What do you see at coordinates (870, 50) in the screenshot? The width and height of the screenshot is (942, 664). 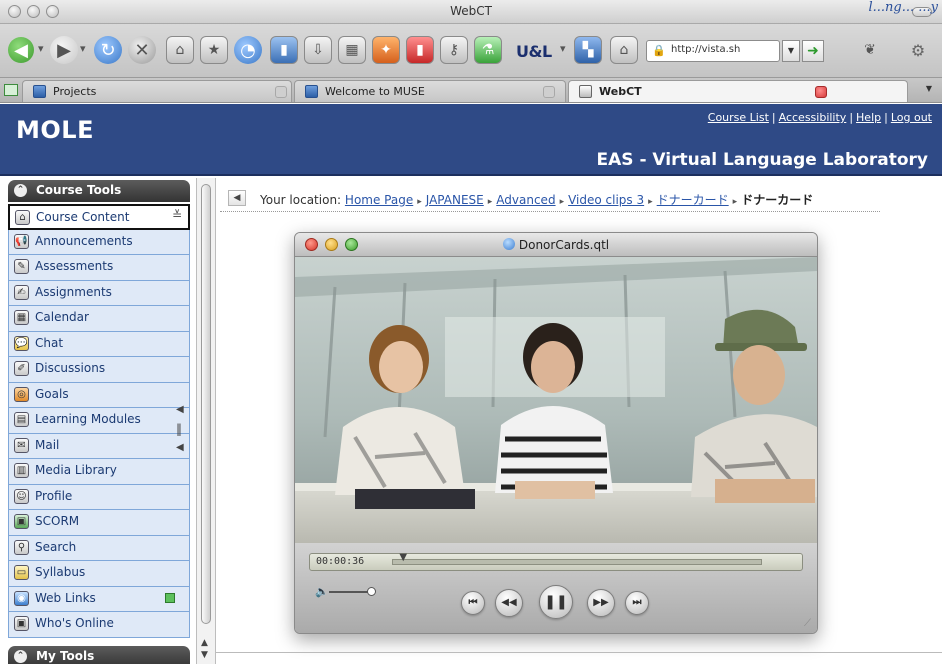 I see `shield-icon: ❦` at bounding box center [870, 50].